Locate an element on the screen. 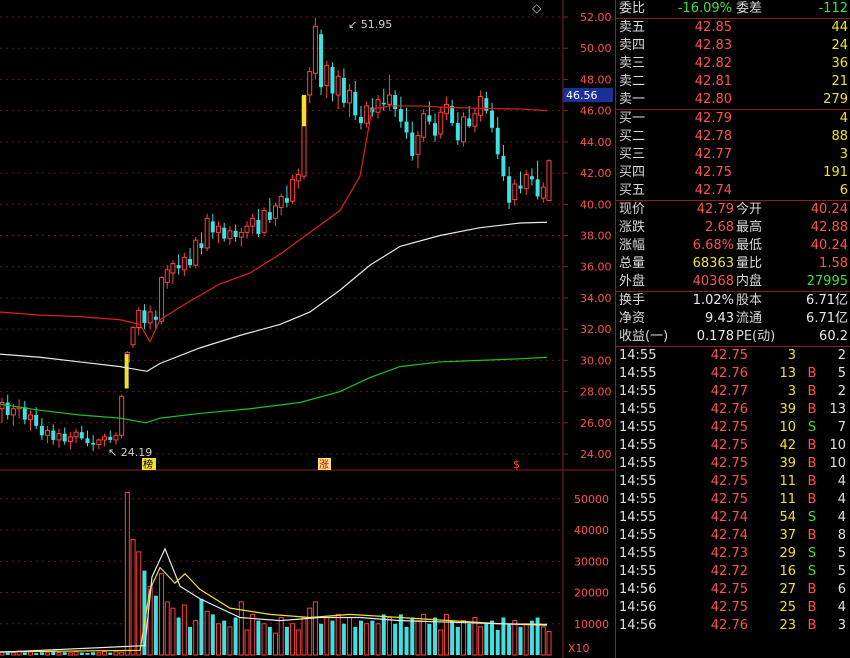 The width and height of the screenshot is (850, 658). price-tick-label: 28.00 is located at coordinates (596, 392).